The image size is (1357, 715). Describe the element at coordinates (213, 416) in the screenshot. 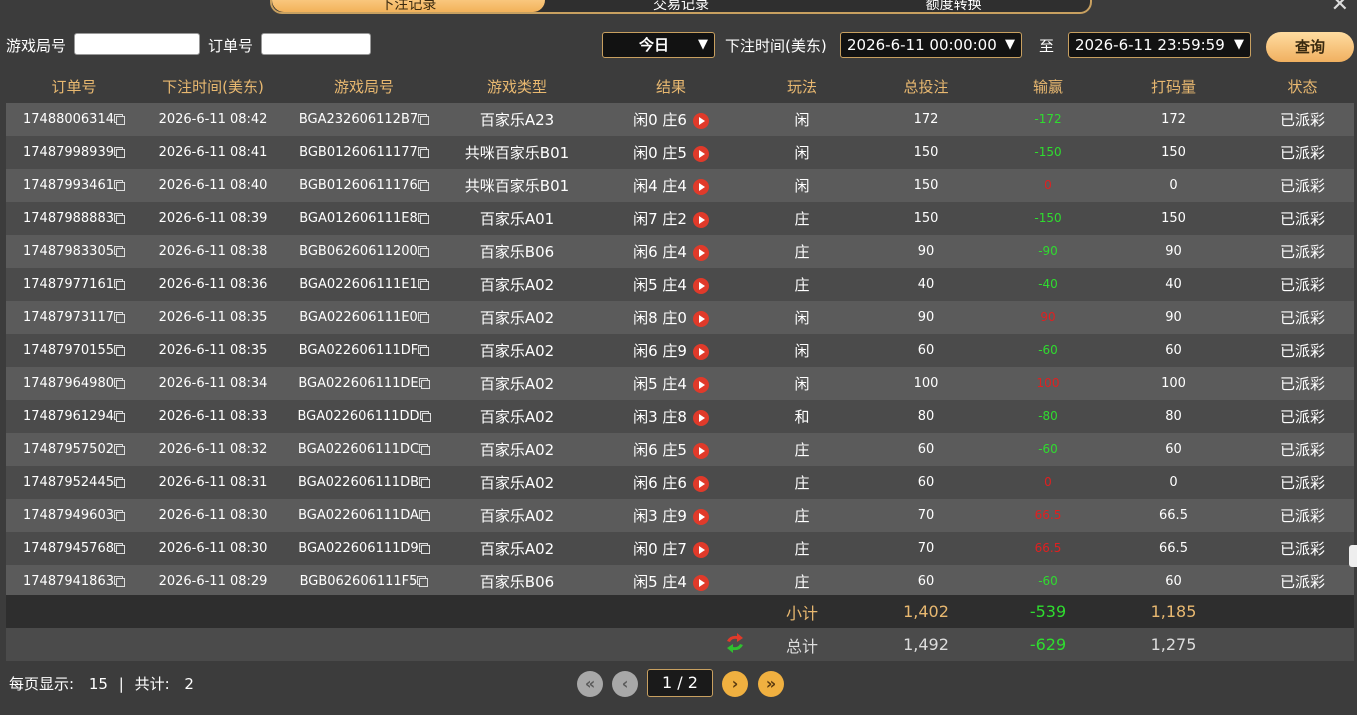

I see `bet-time-cell: 2026-6-11 08:33` at that location.